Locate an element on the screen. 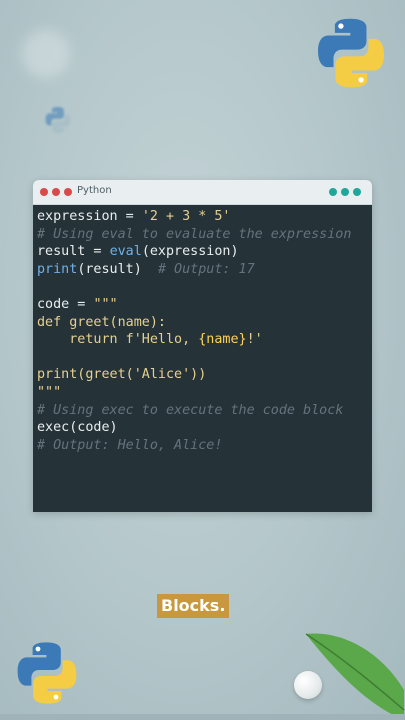  code-token: (result) is located at coordinates (117, 269).